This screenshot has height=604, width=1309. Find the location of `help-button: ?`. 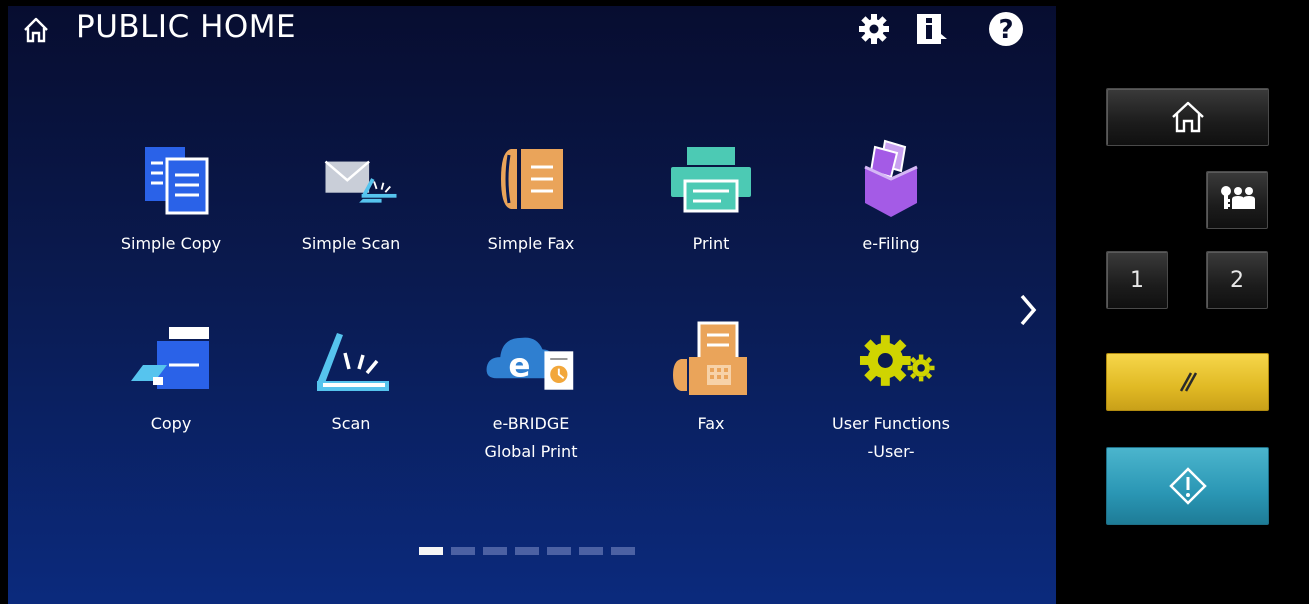

help-button: ? is located at coordinates (1006, 29).